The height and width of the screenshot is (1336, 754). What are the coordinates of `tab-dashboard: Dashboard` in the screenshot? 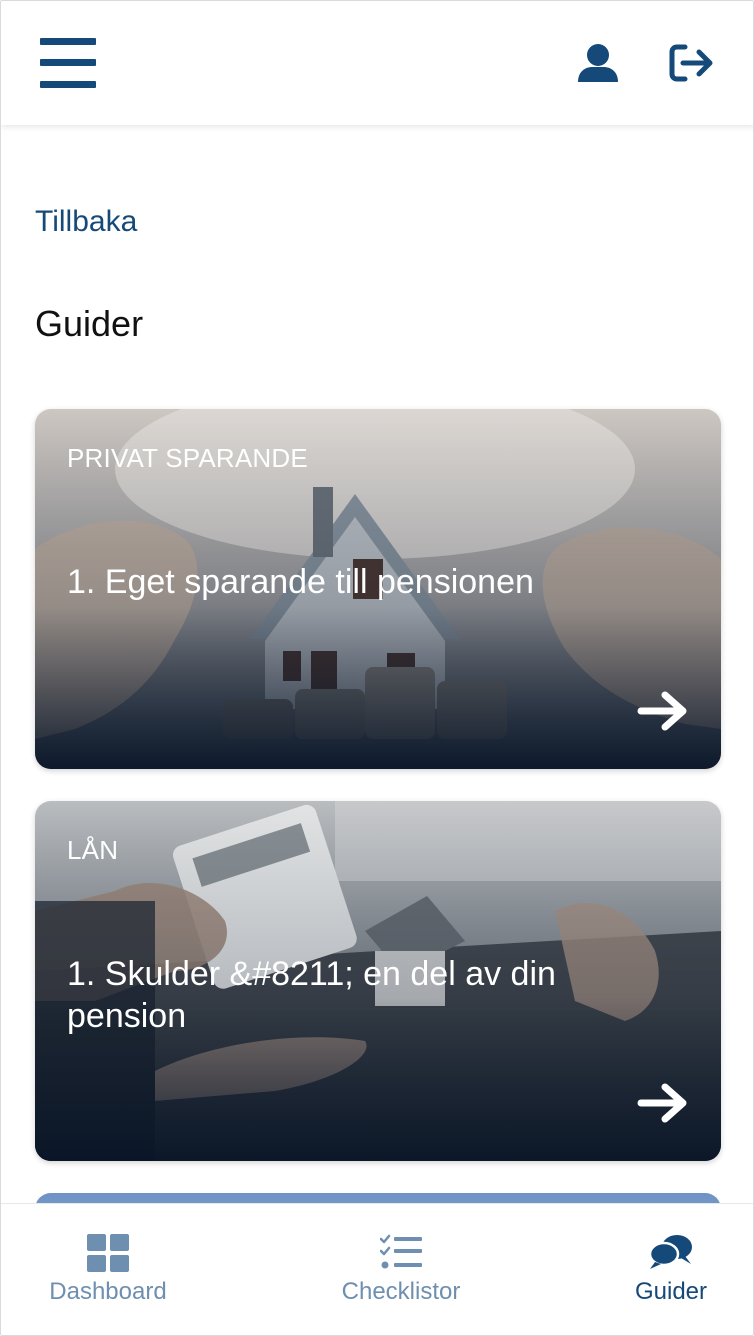 It's located at (108, 1269).